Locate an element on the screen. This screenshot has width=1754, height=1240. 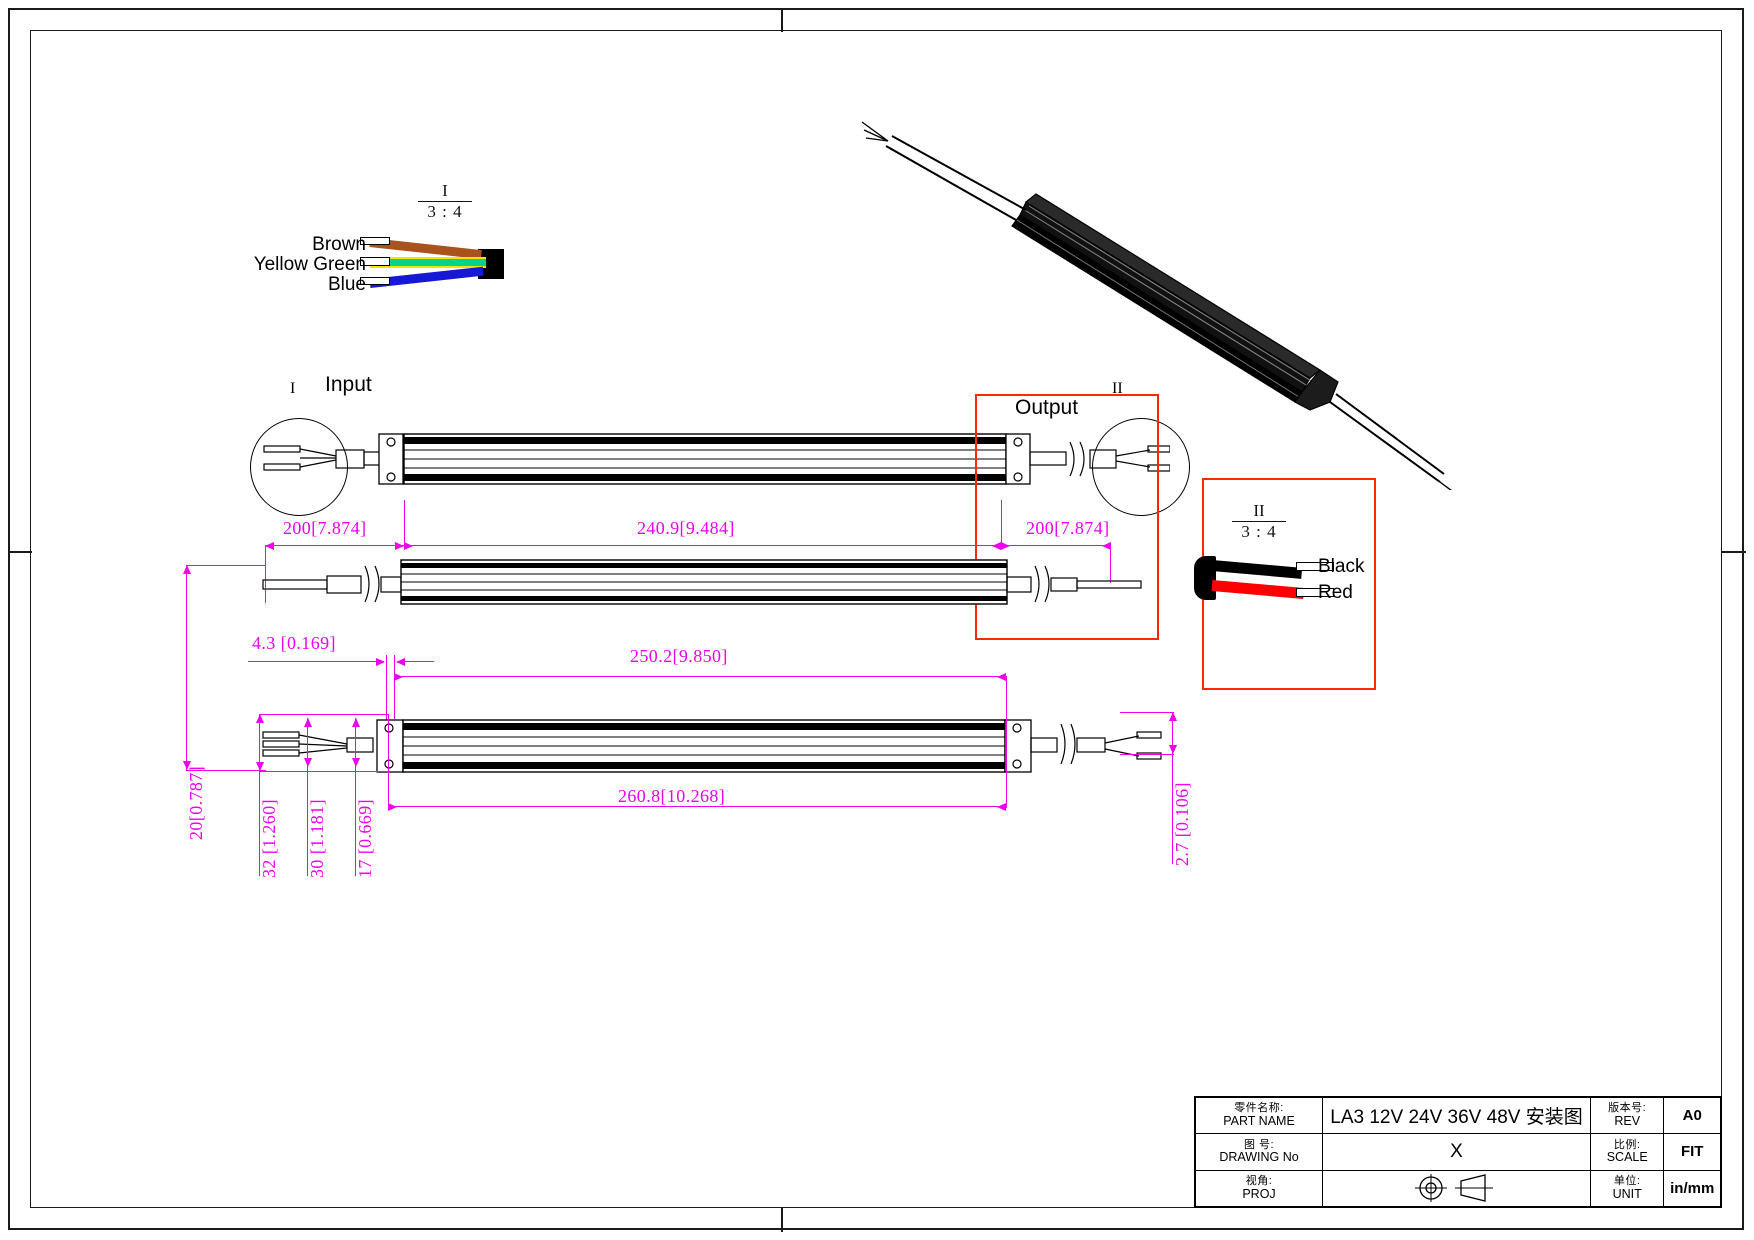
ext-line-t-top is located at coordinates (1147, 713).